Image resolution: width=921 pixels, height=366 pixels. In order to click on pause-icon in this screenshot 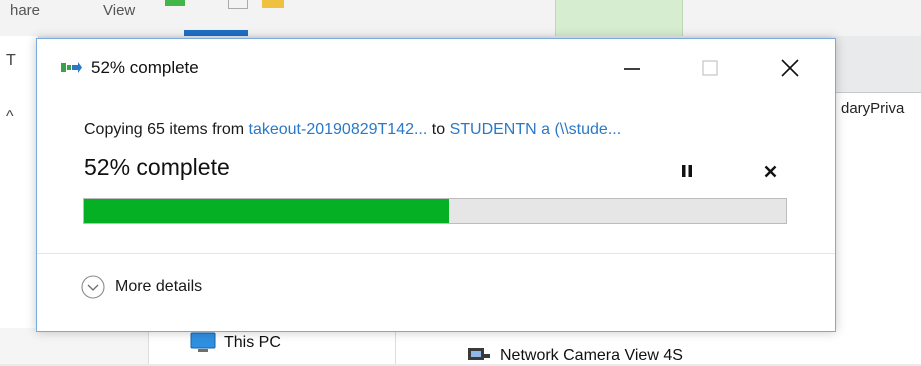, I will do `click(687, 171)`.